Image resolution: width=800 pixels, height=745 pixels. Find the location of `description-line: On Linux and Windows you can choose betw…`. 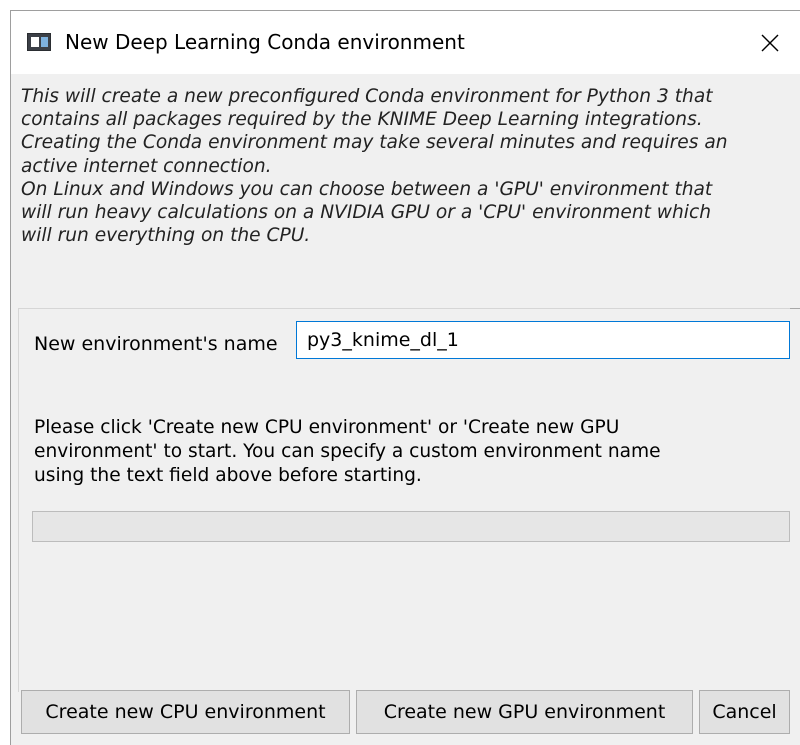

description-line: On Linux and Windows you can choose betw… is located at coordinates (367, 189).